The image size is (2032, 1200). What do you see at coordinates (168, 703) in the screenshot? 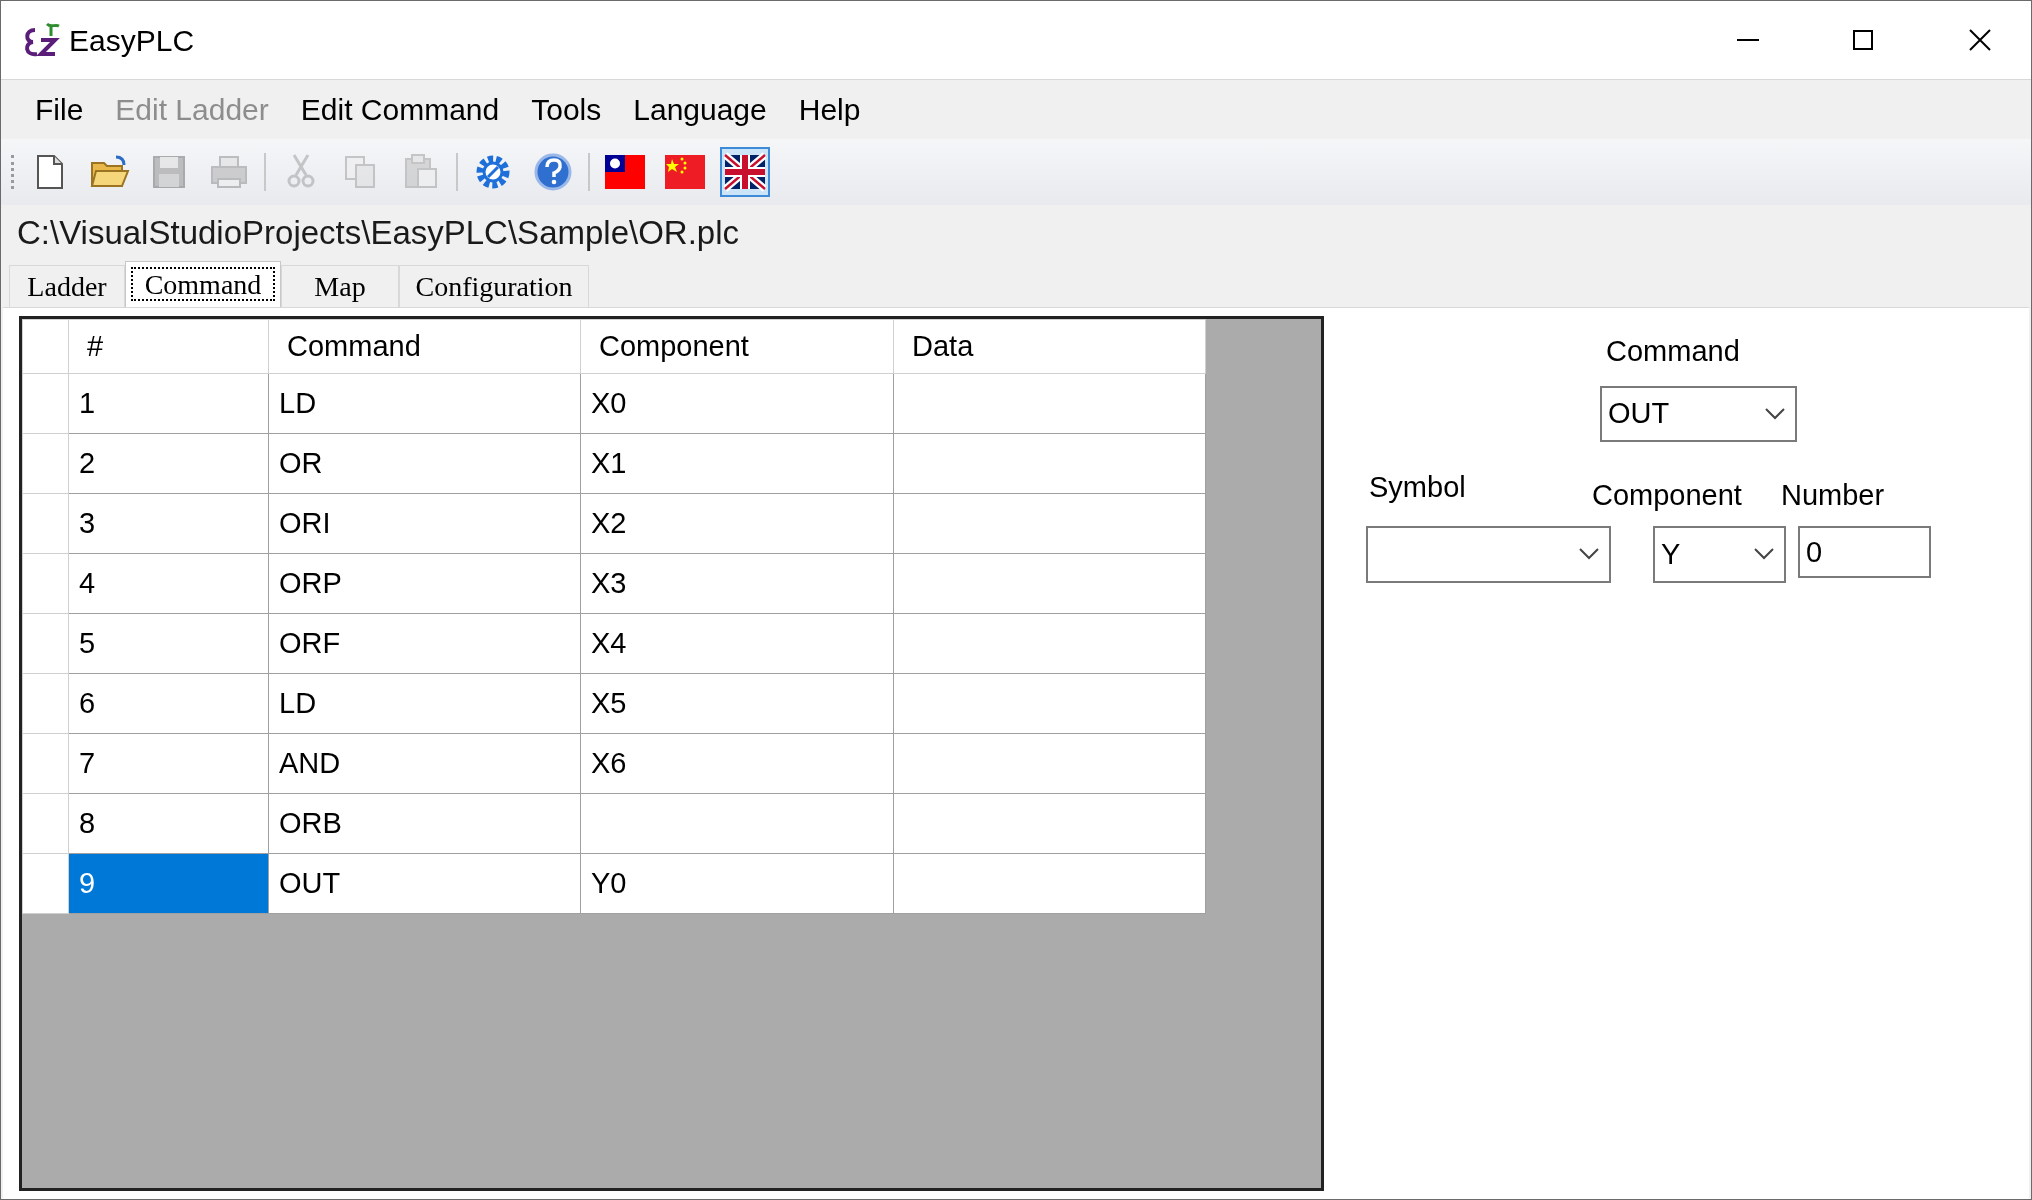
I see `table-cell: 6` at bounding box center [168, 703].